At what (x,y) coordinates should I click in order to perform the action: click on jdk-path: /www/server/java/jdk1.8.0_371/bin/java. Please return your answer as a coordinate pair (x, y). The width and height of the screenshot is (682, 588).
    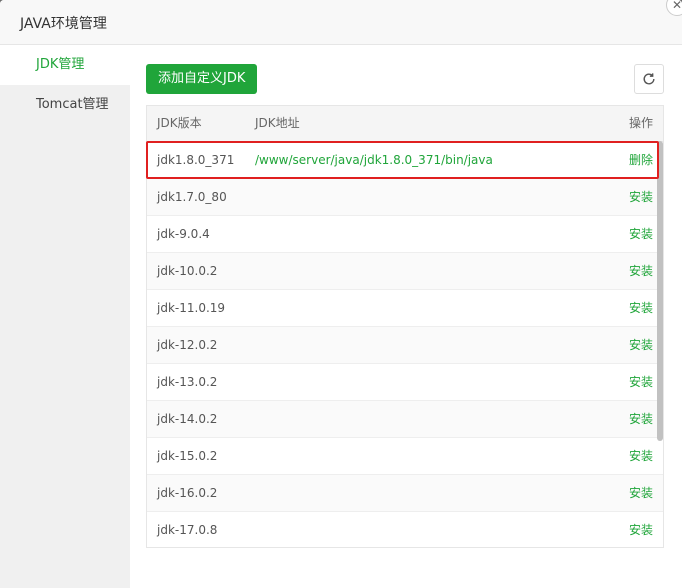
    Looking at the image, I should click on (374, 160).